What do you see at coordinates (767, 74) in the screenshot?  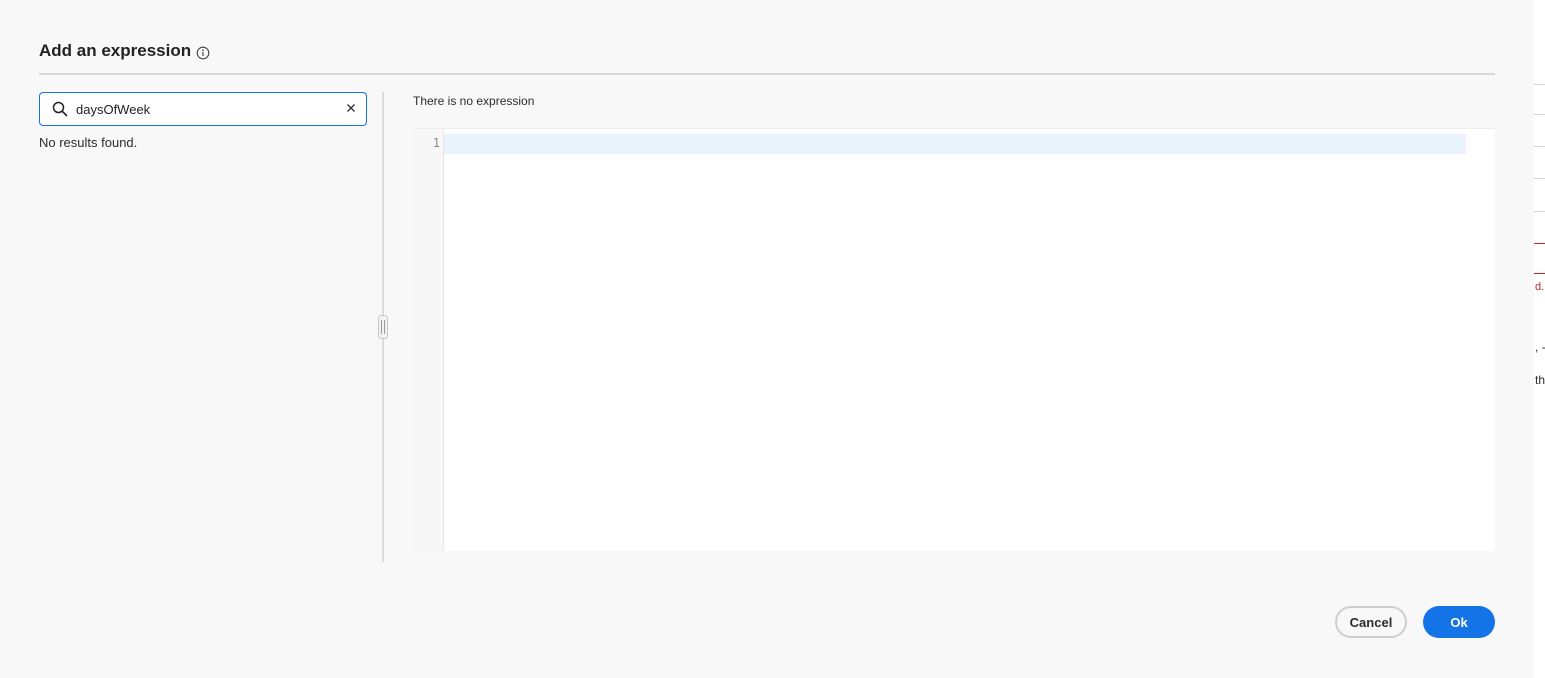 I see `title-divider` at bounding box center [767, 74].